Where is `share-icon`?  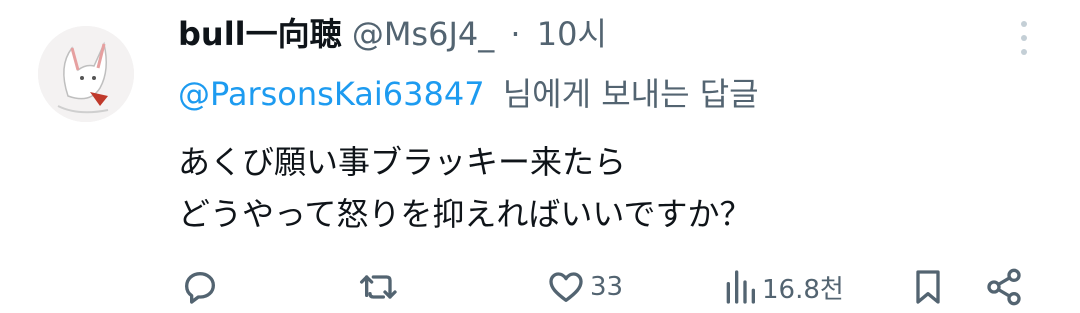 share-icon is located at coordinates (1004, 287).